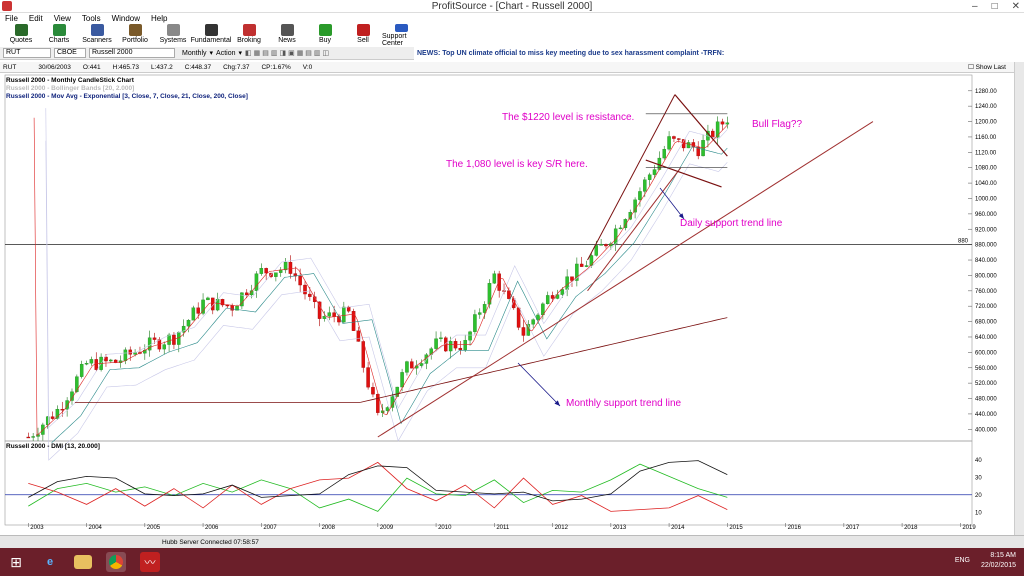 This screenshot has height=576, width=1024. What do you see at coordinates (634, 229) in the screenshot?
I see `daily-support-trend-line` at bounding box center [634, 229].